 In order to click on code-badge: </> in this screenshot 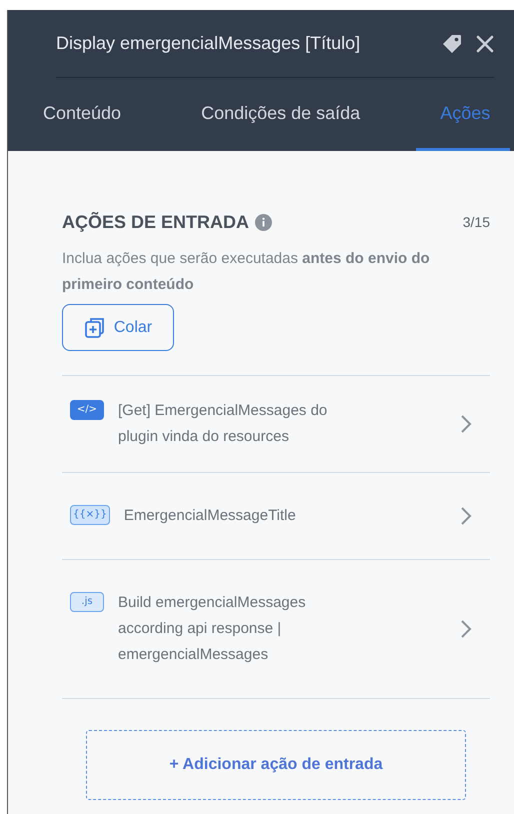, I will do `click(87, 410)`.